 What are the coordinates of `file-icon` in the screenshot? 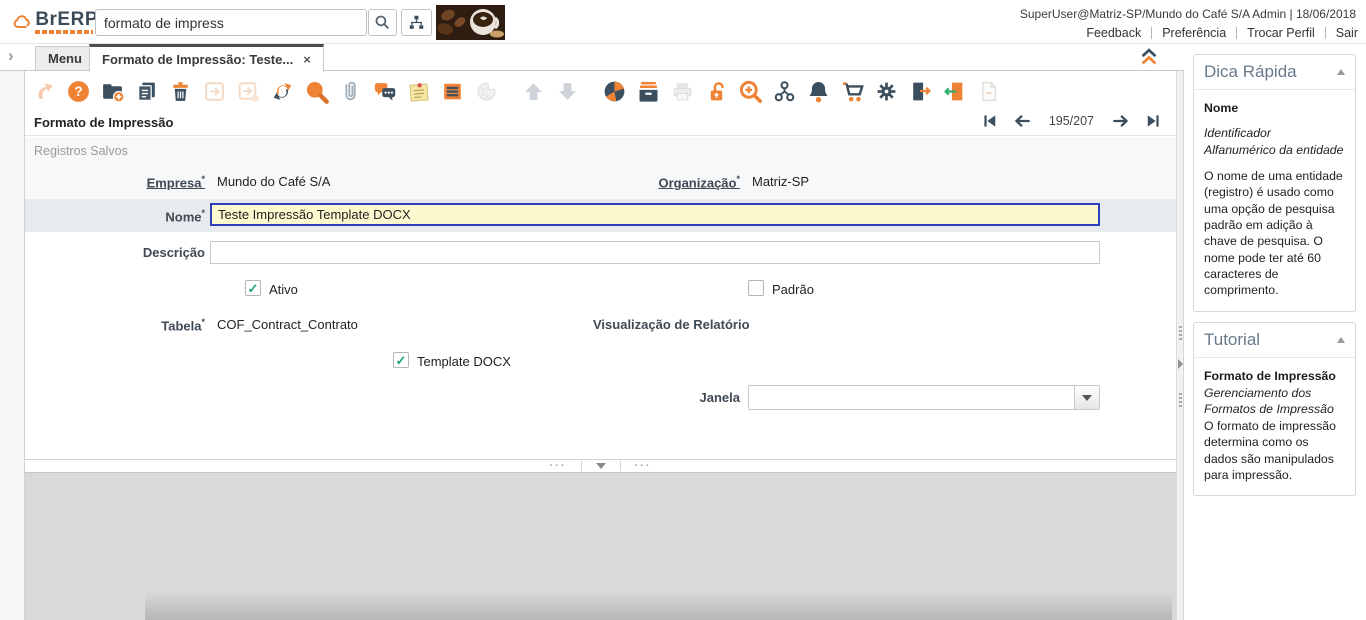 It's located at (988, 91).